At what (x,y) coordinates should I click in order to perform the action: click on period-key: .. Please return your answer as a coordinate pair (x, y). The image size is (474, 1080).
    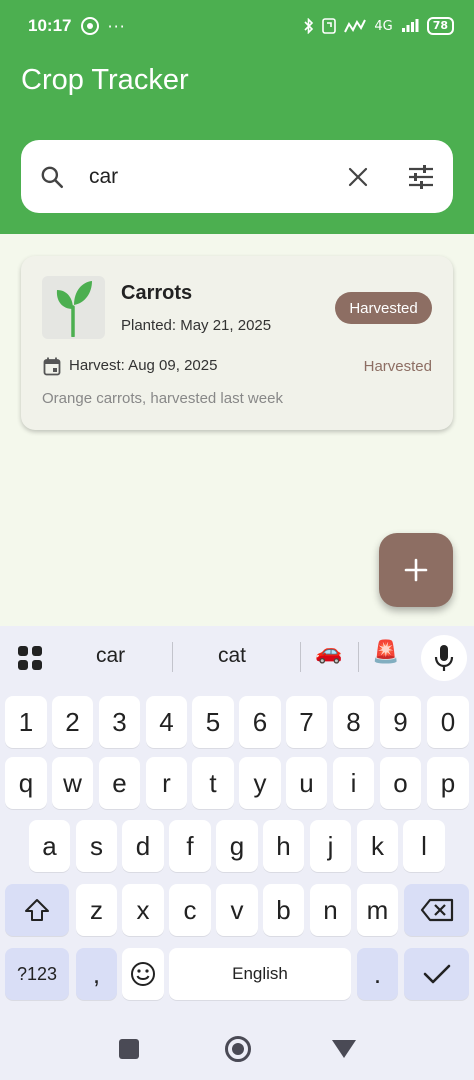
    Looking at the image, I should click on (377, 974).